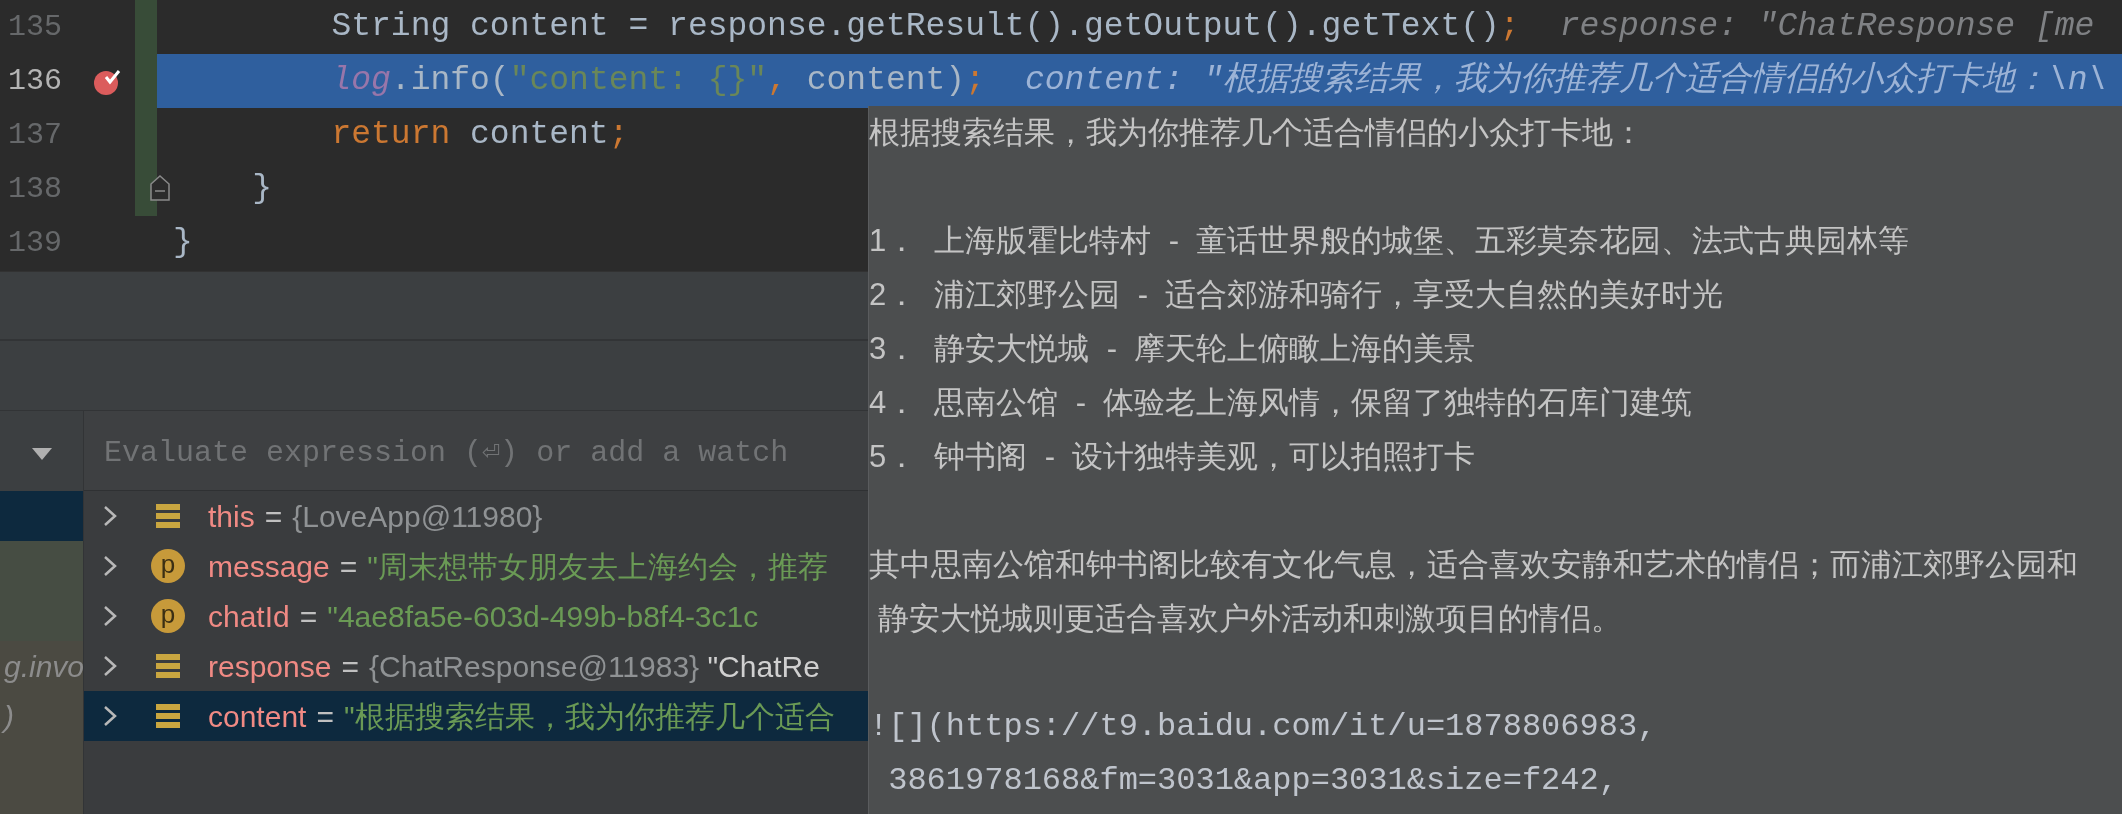 This screenshot has width=2122, height=814. What do you see at coordinates (1249, 619) in the screenshot?
I see `tooltip-text: 静安大悦城则更适合喜欢户外活动和刺激项目的情侣。` at bounding box center [1249, 619].